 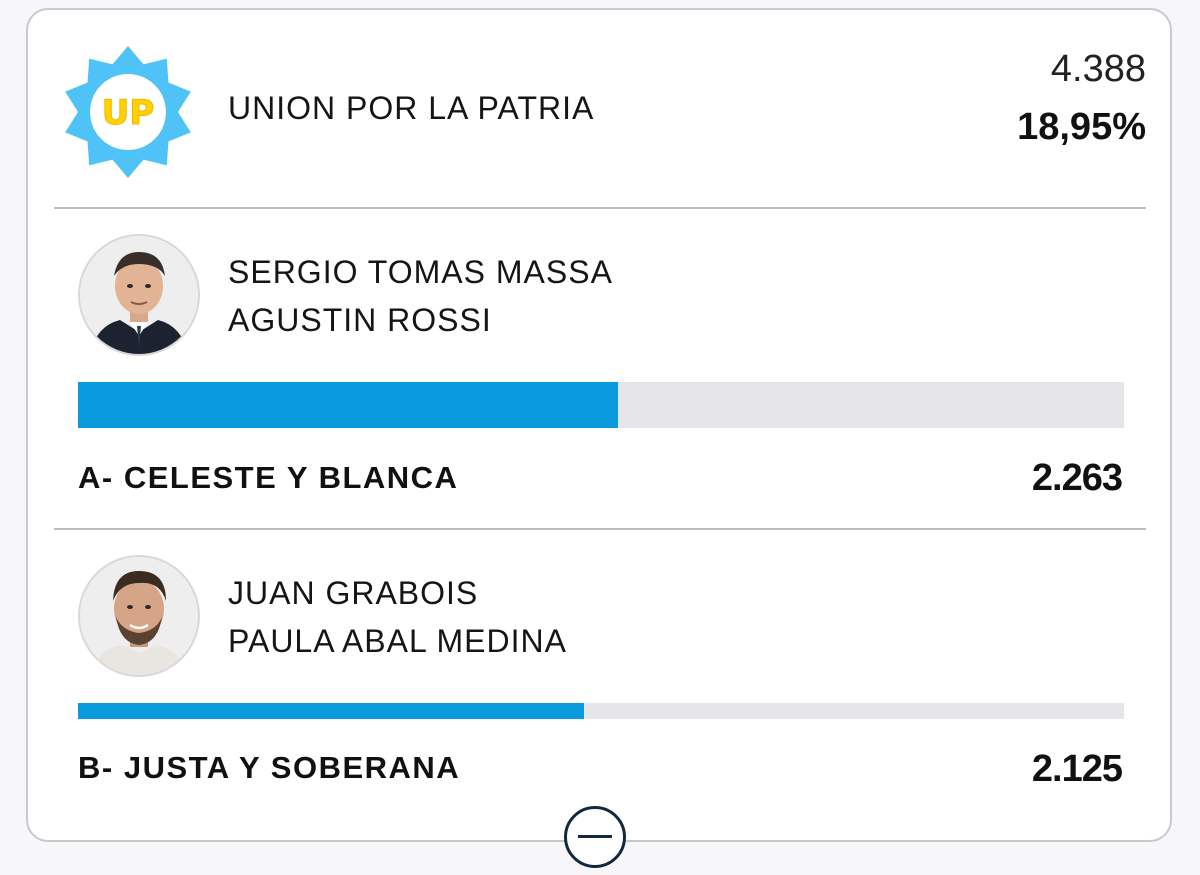 I want to click on collapse-button, so click(x=595, y=837).